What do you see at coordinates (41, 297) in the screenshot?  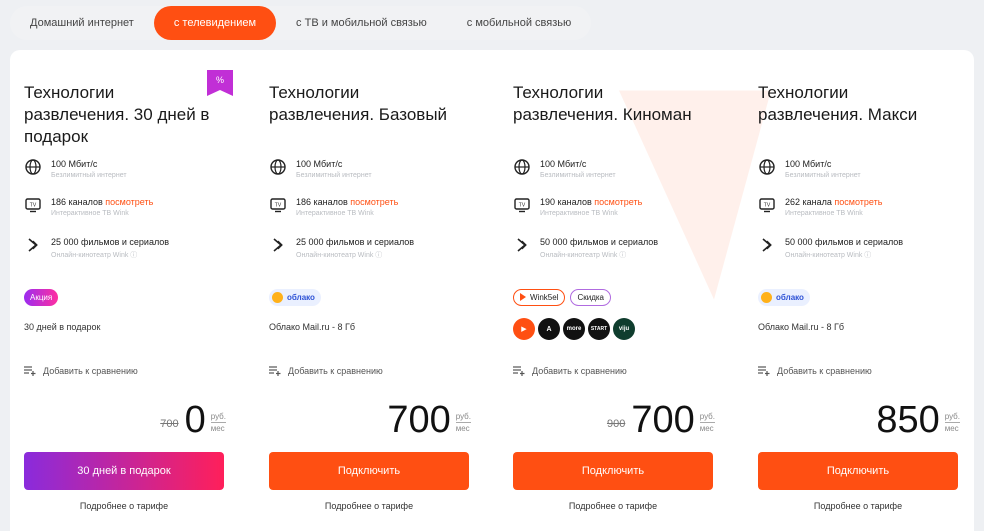 I see `promo-badge: Акция` at bounding box center [41, 297].